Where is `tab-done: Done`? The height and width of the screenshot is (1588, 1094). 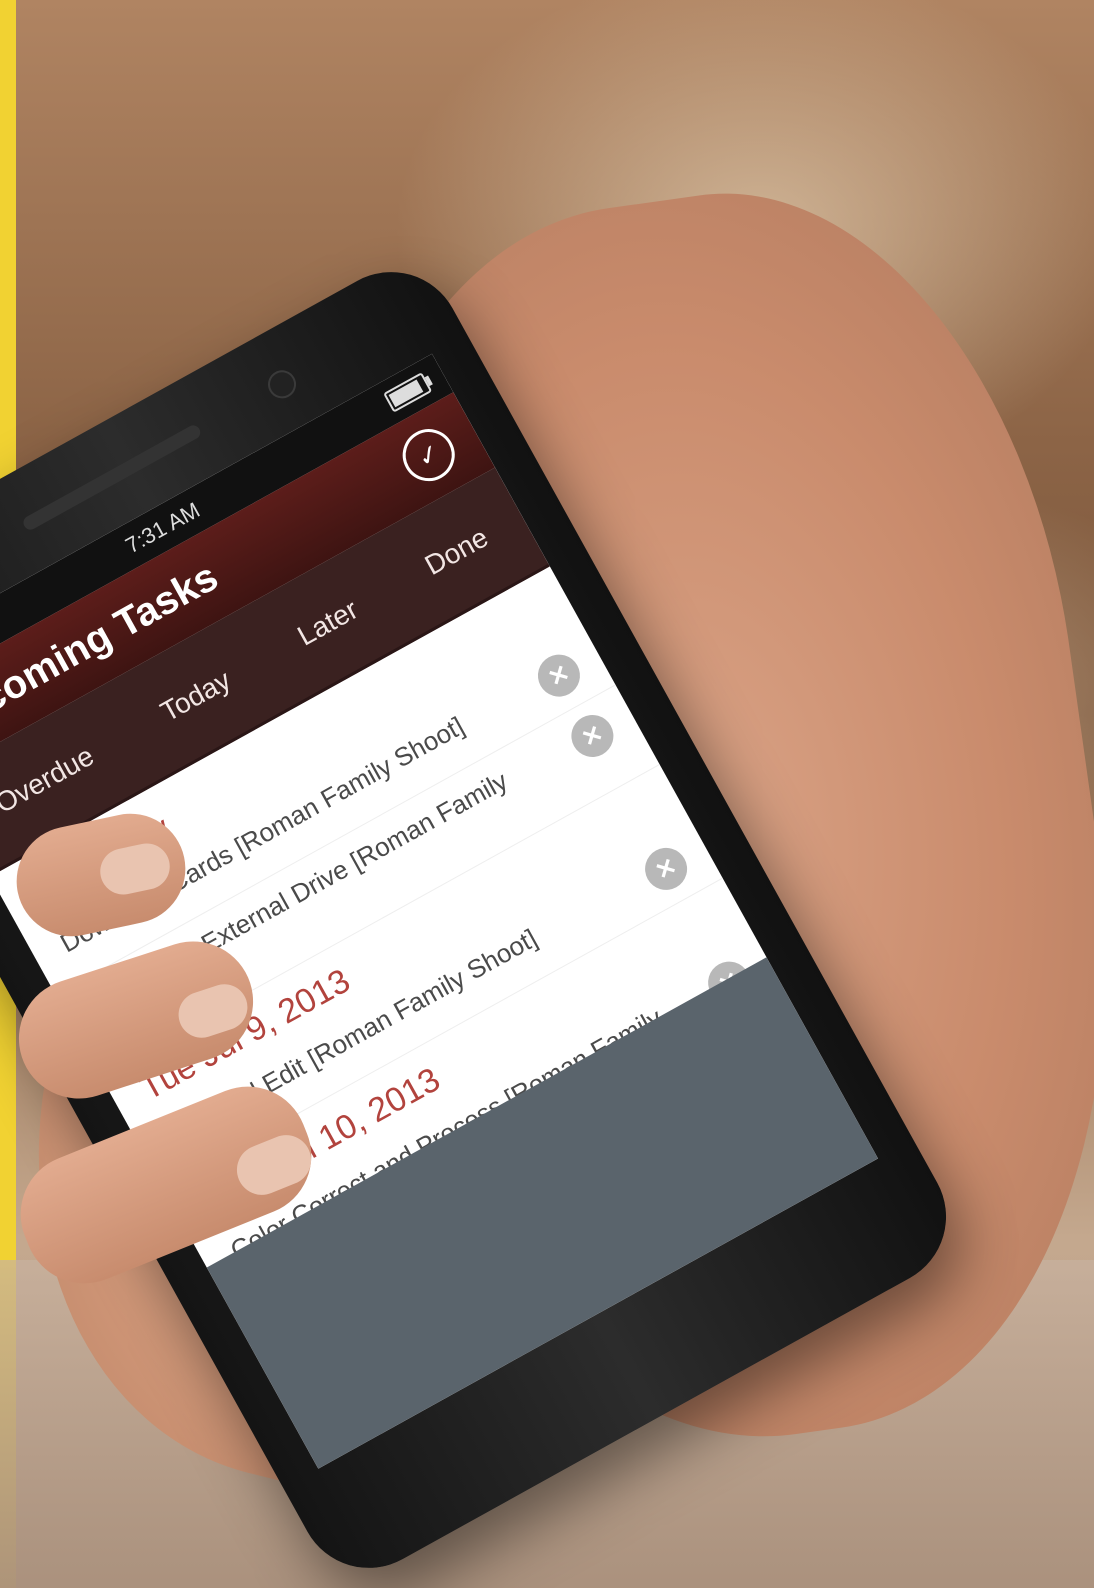 tab-done: Done is located at coordinates (457, 552).